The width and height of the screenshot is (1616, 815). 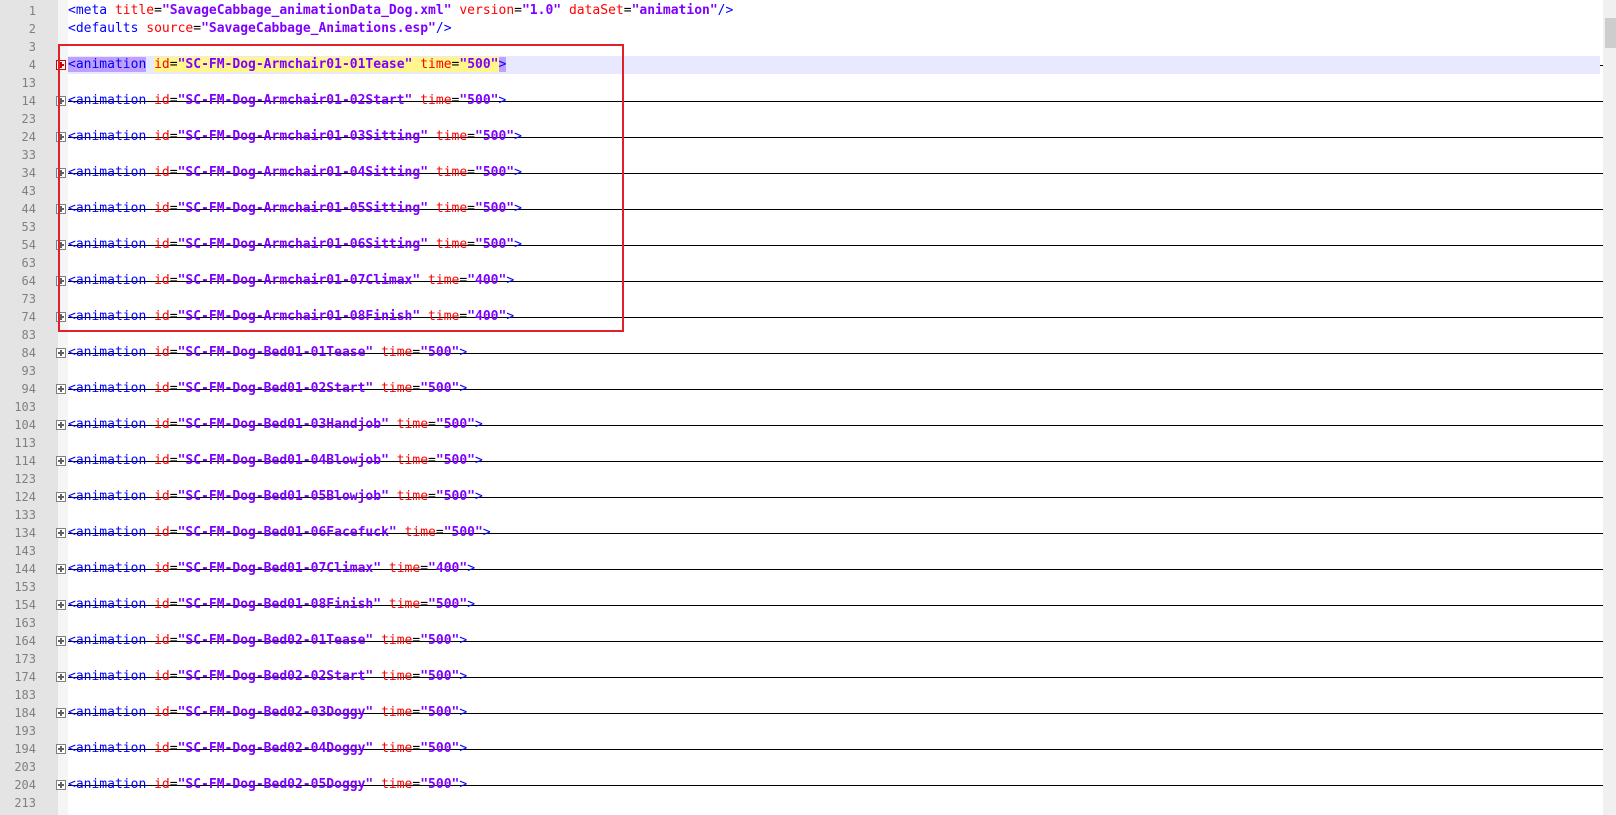 I want to click on code-line: 103, so click(x=800, y=407).